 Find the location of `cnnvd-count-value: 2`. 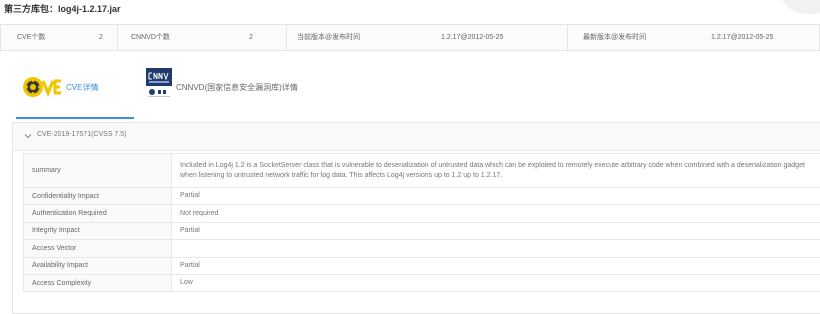

cnnvd-count-value: 2 is located at coordinates (251, 37).